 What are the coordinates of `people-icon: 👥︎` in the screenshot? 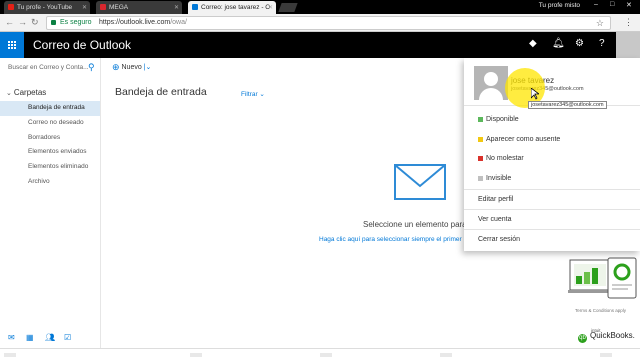 It's located at (50, 337).